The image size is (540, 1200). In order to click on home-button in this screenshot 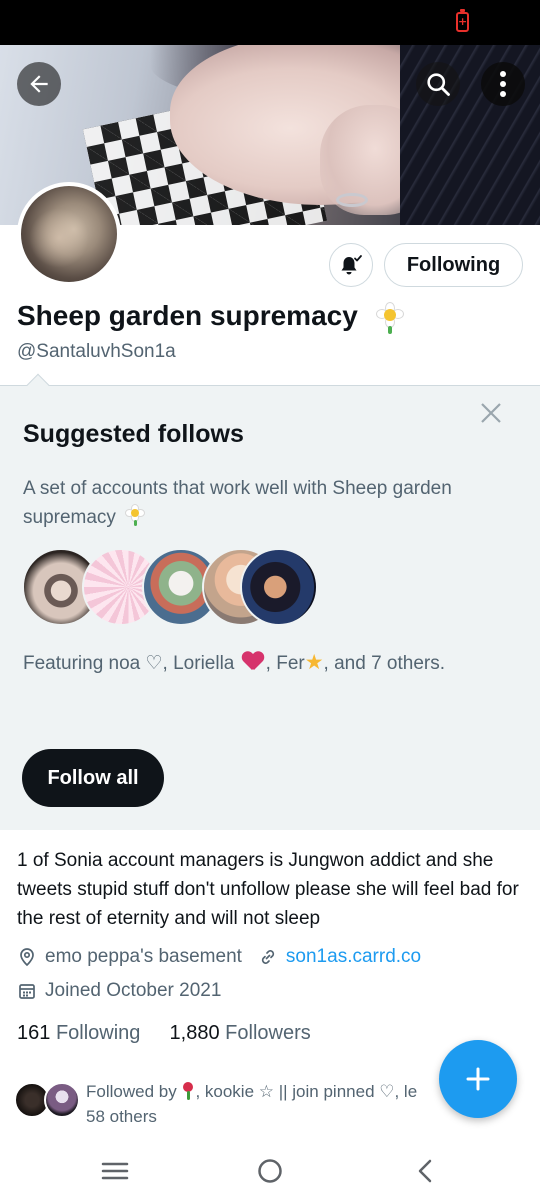, I will do `click(270, 1171)`.